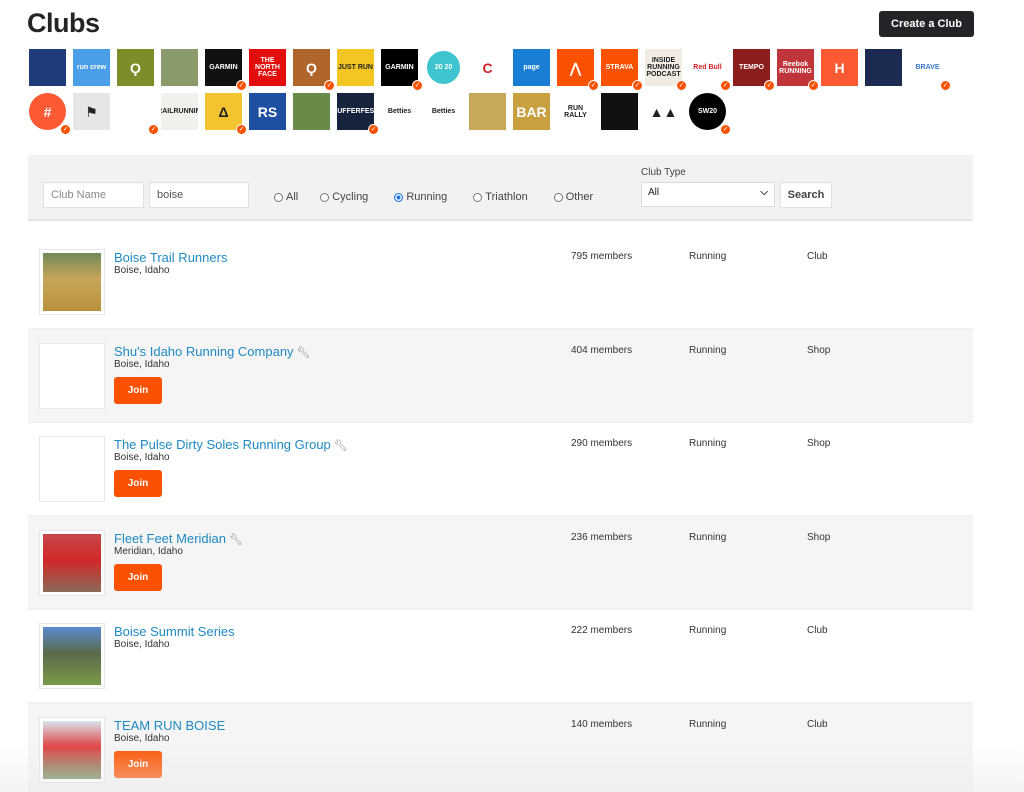 The width and height of the screenshot is (1024, 792). I want to click on club-logo-text: BAR, so click(531, 111).